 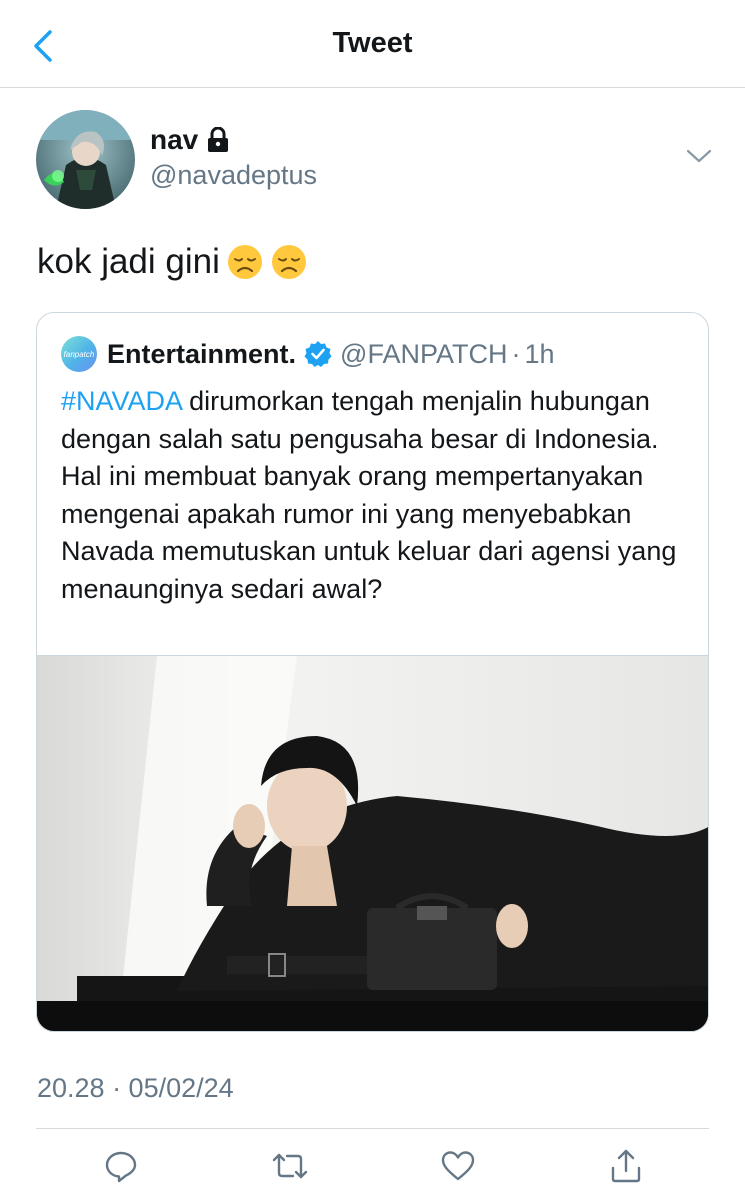 I want to click on author-name-text: nav, so click(x=174, y=139).